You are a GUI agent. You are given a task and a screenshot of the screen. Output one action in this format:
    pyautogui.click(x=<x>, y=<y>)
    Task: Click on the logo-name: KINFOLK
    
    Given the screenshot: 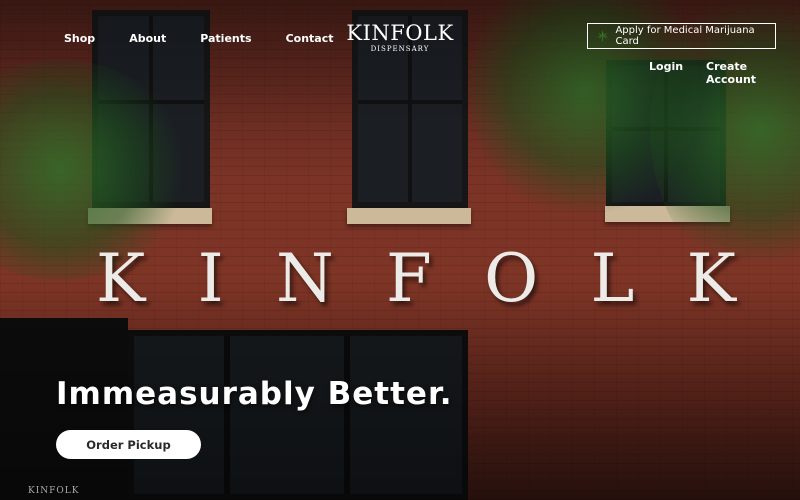 What is the action you would take?
    pyautogui.click(x=400, y=33)
    